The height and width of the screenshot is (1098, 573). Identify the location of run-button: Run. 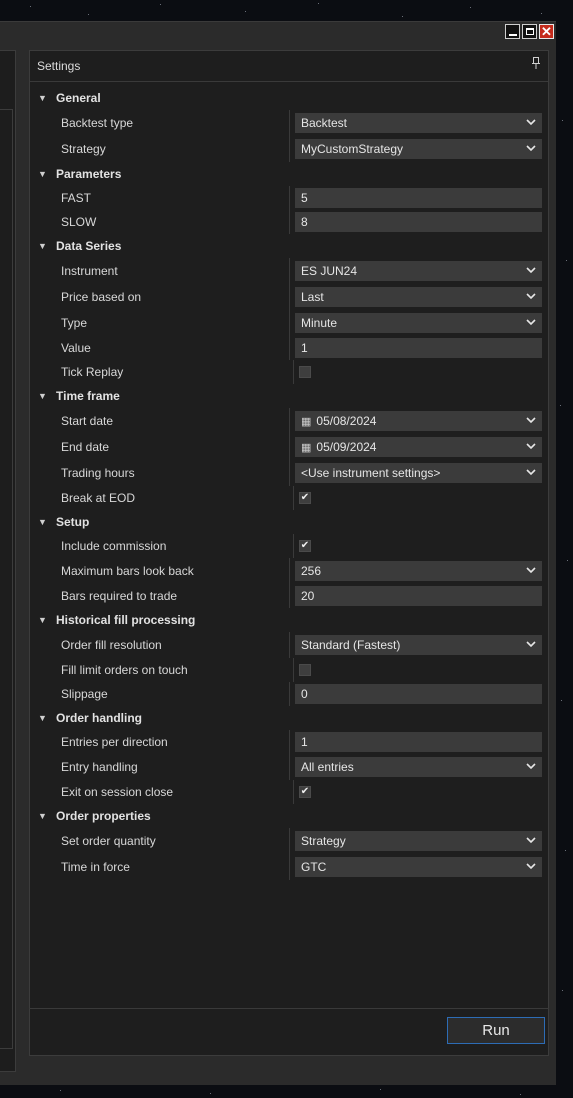
(496, 1030).